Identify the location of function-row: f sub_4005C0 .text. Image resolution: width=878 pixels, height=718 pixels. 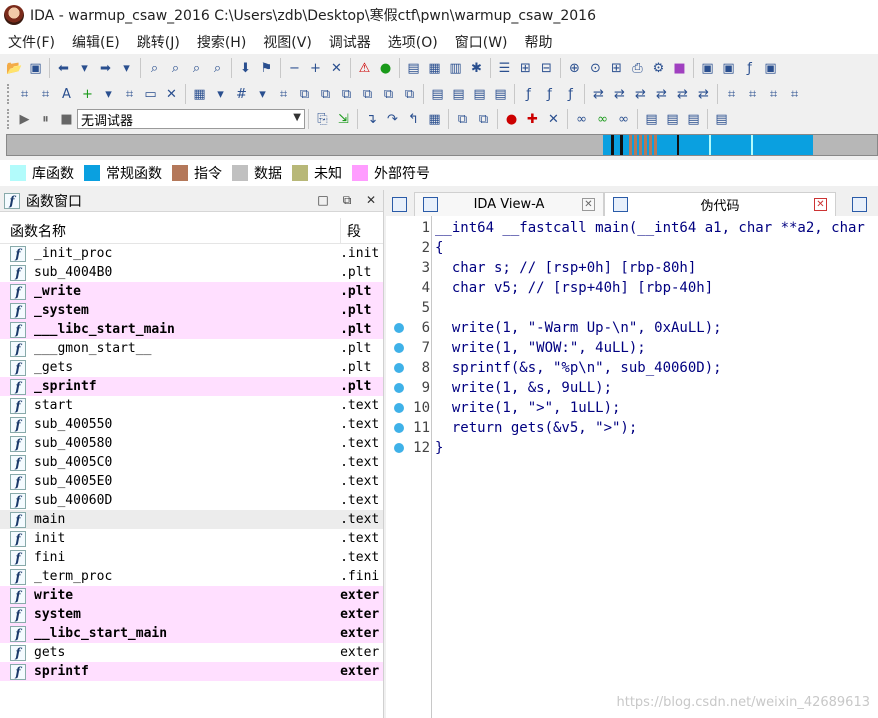
(191, 462).